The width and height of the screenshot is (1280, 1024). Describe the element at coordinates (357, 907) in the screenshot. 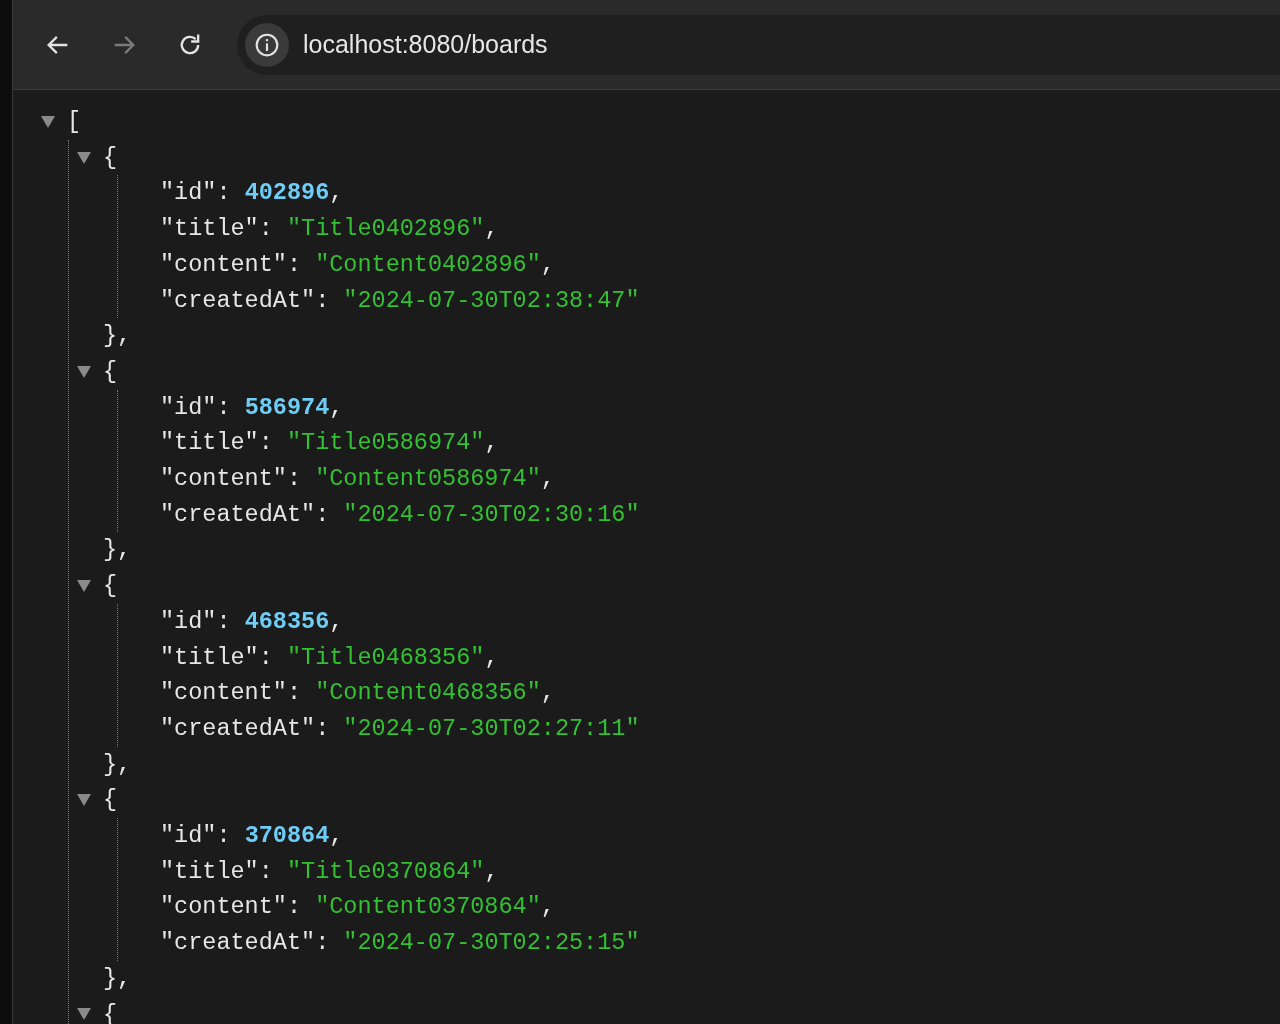

I see `json-property: "content": "Content0370864",` at that location.